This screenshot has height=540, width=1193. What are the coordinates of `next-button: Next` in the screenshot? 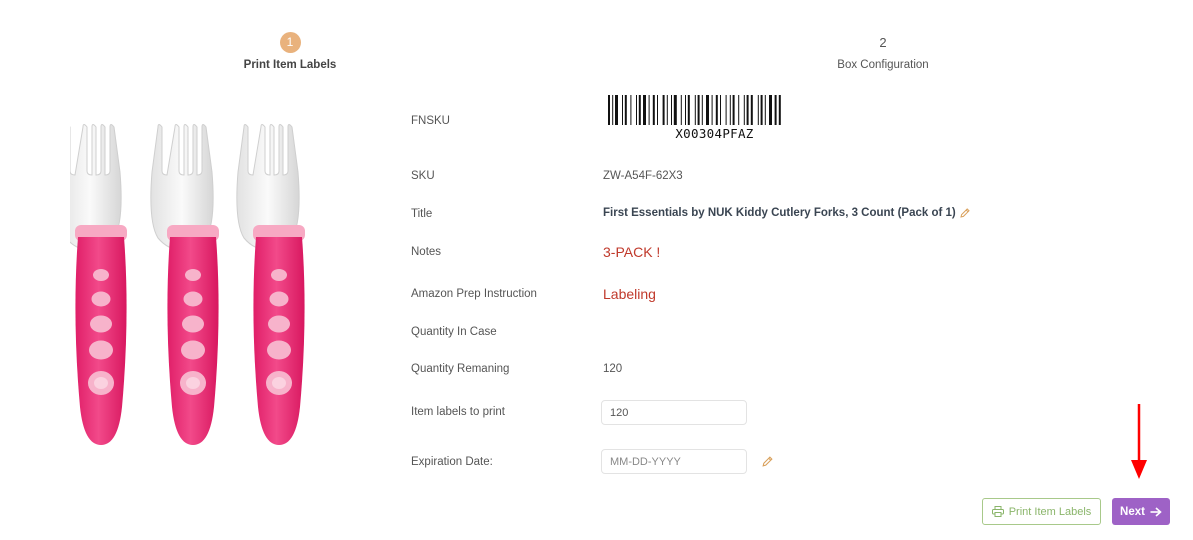 It's located at (1141, 511).